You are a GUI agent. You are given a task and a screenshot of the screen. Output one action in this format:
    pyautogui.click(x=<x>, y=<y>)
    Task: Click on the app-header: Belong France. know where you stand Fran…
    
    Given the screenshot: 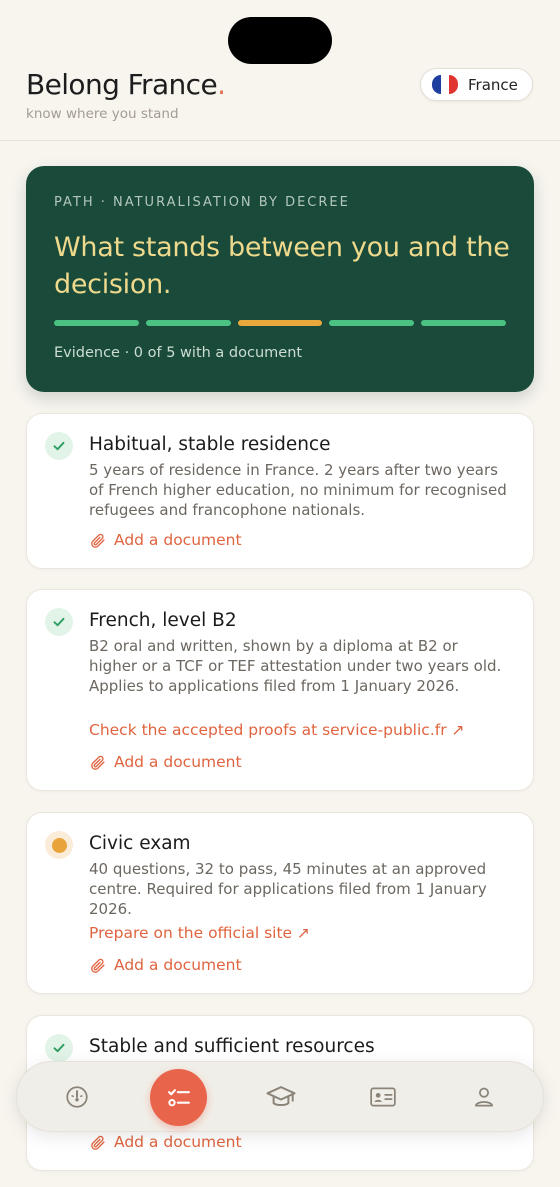 What is the action you would take?
    pyautogui.click(x=280, y=70)
    